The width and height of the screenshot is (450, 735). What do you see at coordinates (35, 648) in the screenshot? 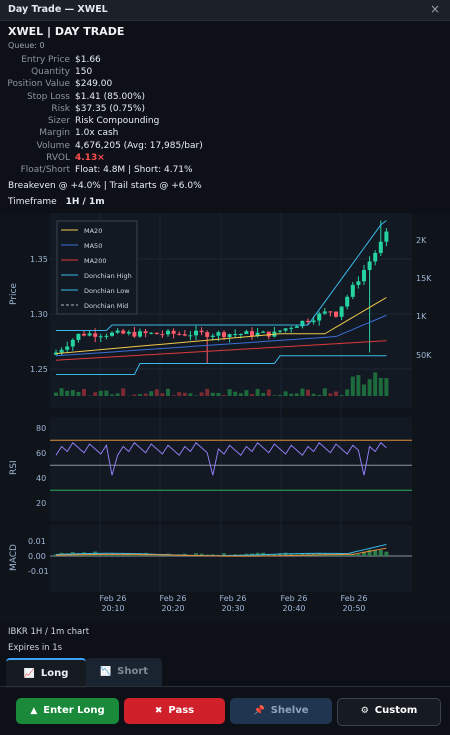
I see `expires-text: Expires in 1s` at bounding box center [35, 648].